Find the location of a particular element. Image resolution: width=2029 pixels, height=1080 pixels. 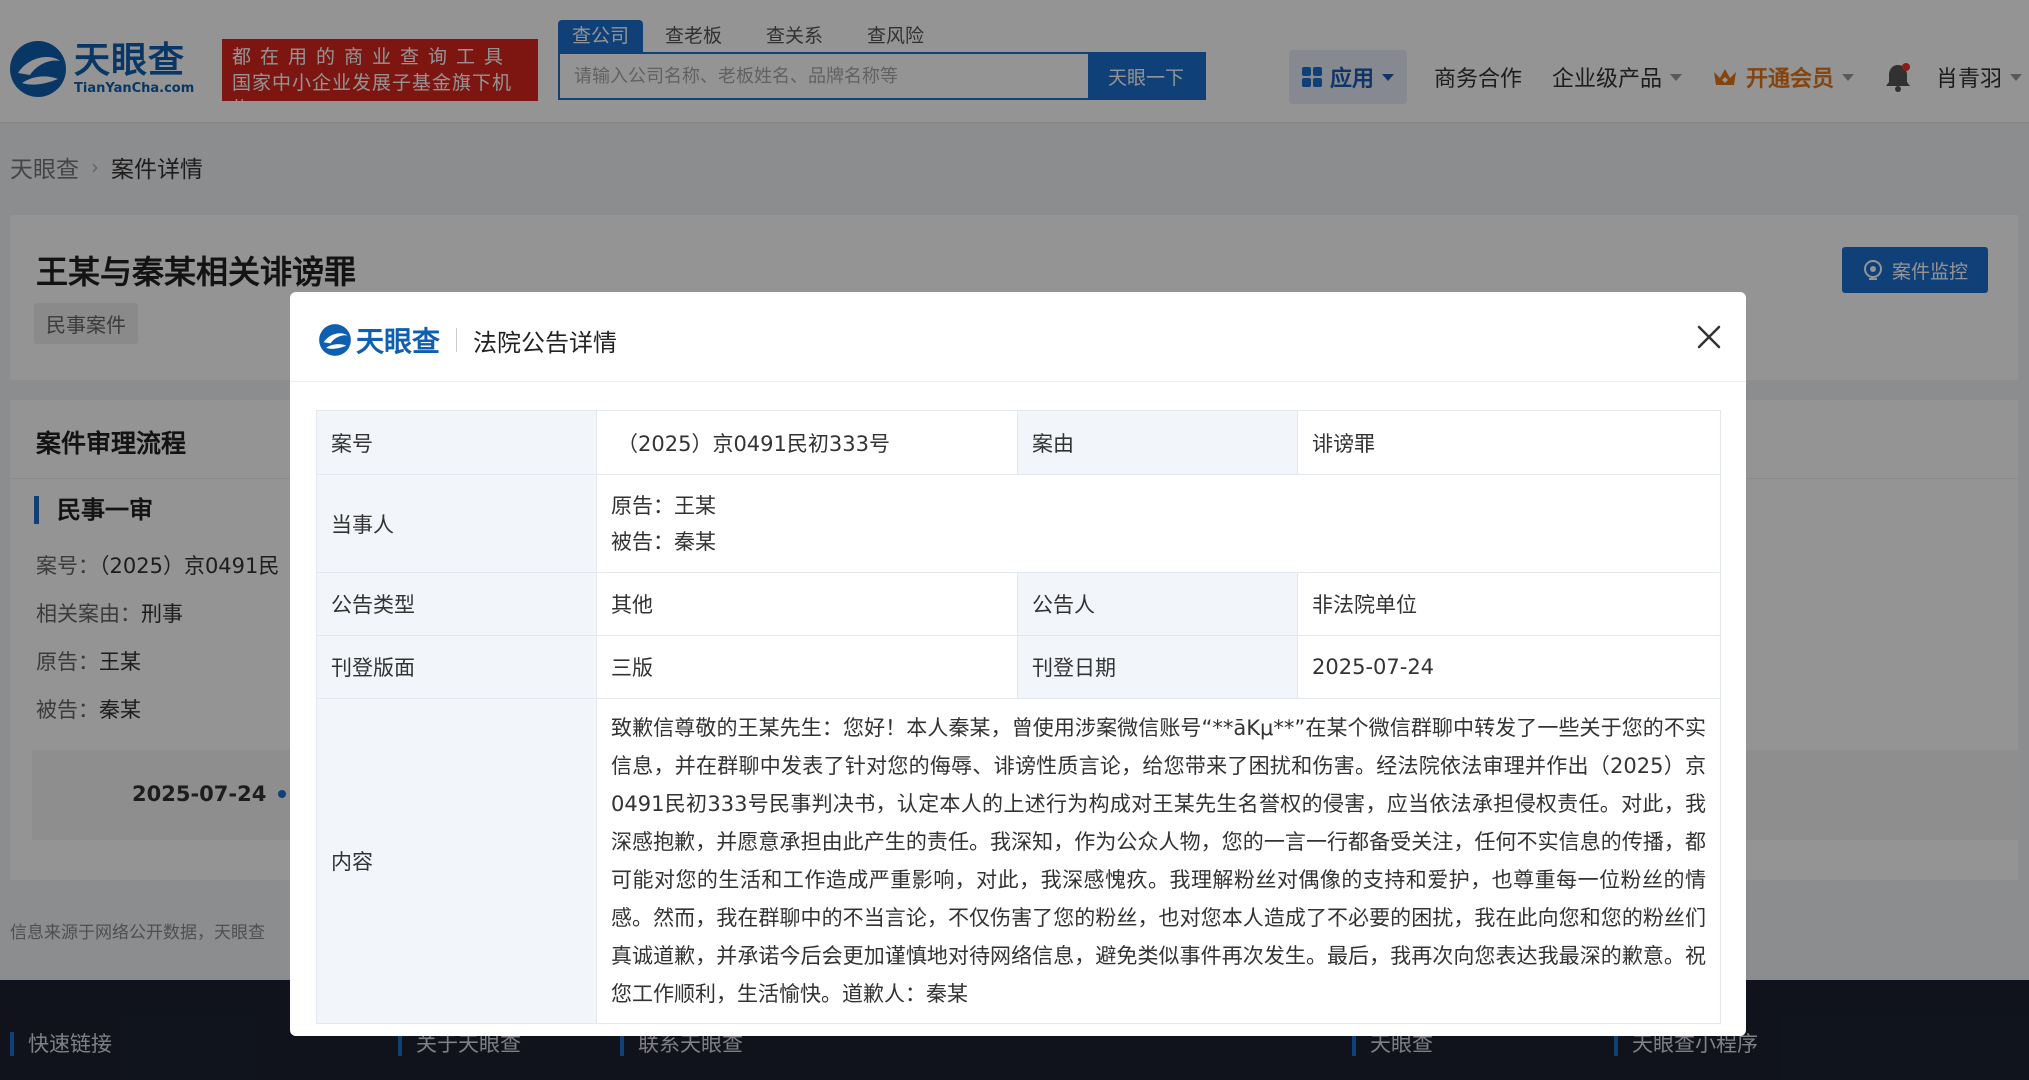

announcer-key: 公告人 is located at coordinates (1157, 604).